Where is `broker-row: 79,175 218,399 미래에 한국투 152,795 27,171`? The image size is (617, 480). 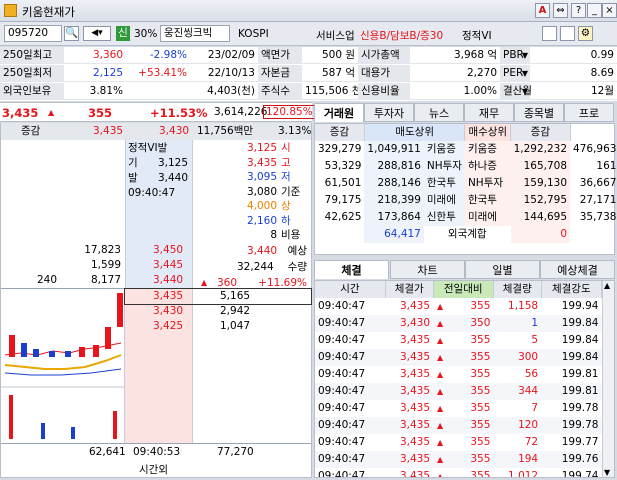 broker-row: 79,175 218,399 미래에 한국투 152,795 27,171 is located at coordinates (466, 200).